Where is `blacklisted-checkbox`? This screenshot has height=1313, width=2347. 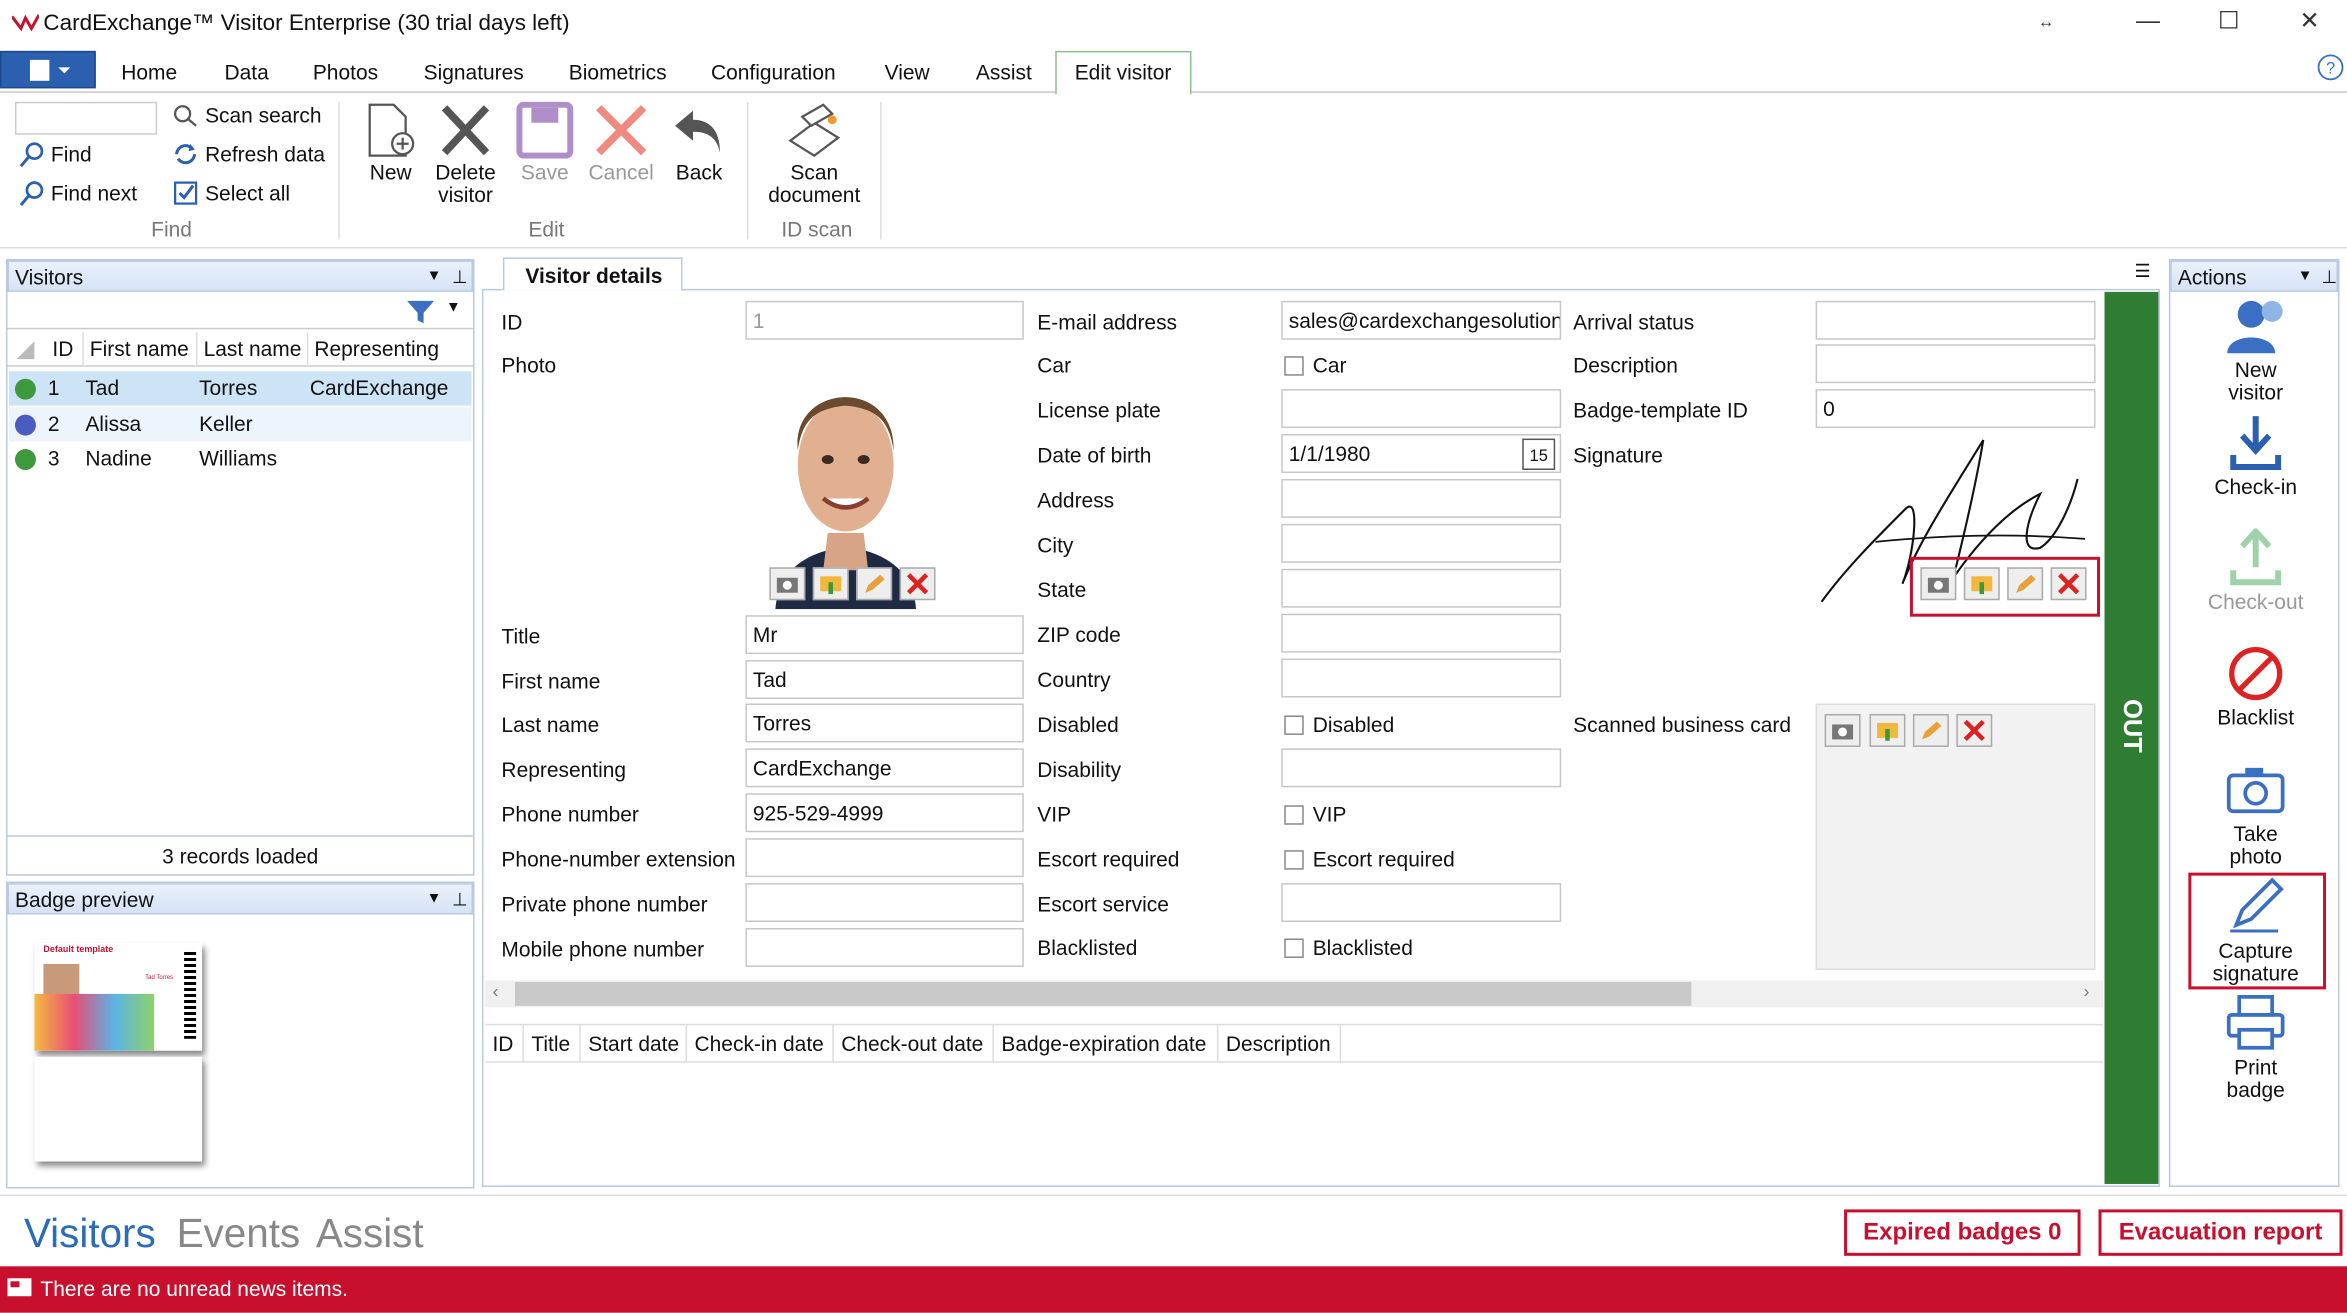
blacklisted-checkbox is located at coordinates (1294, 948).